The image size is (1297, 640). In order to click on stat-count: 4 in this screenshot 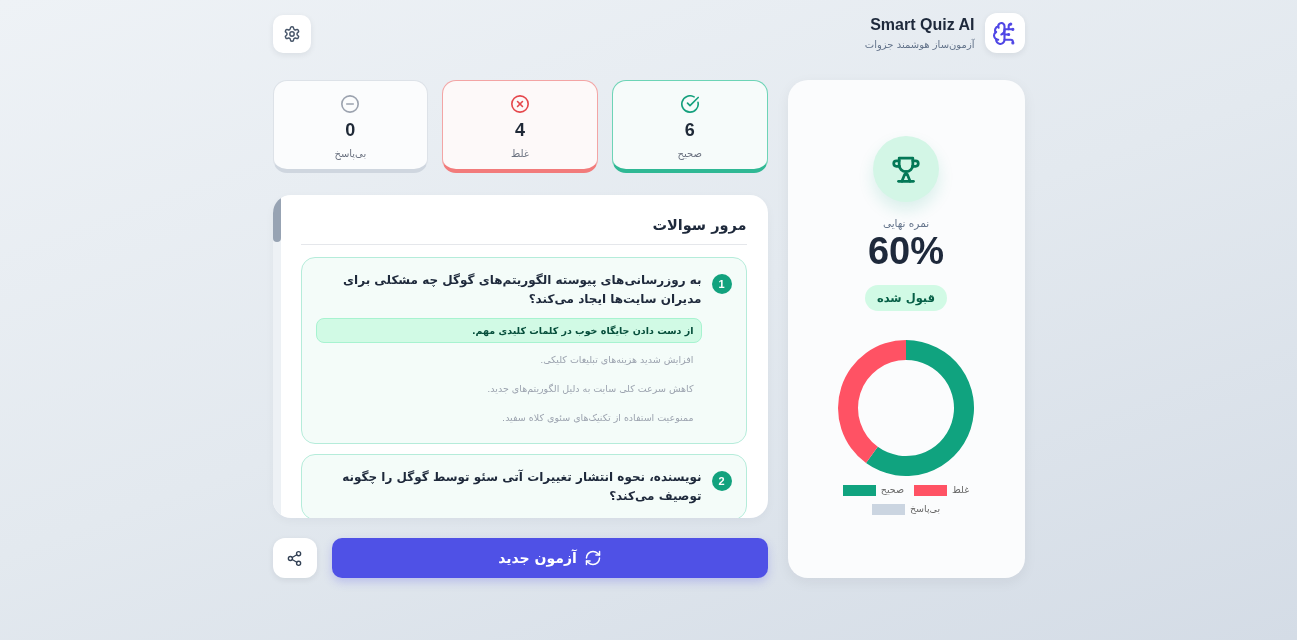, I will do `click(520, 130)`.